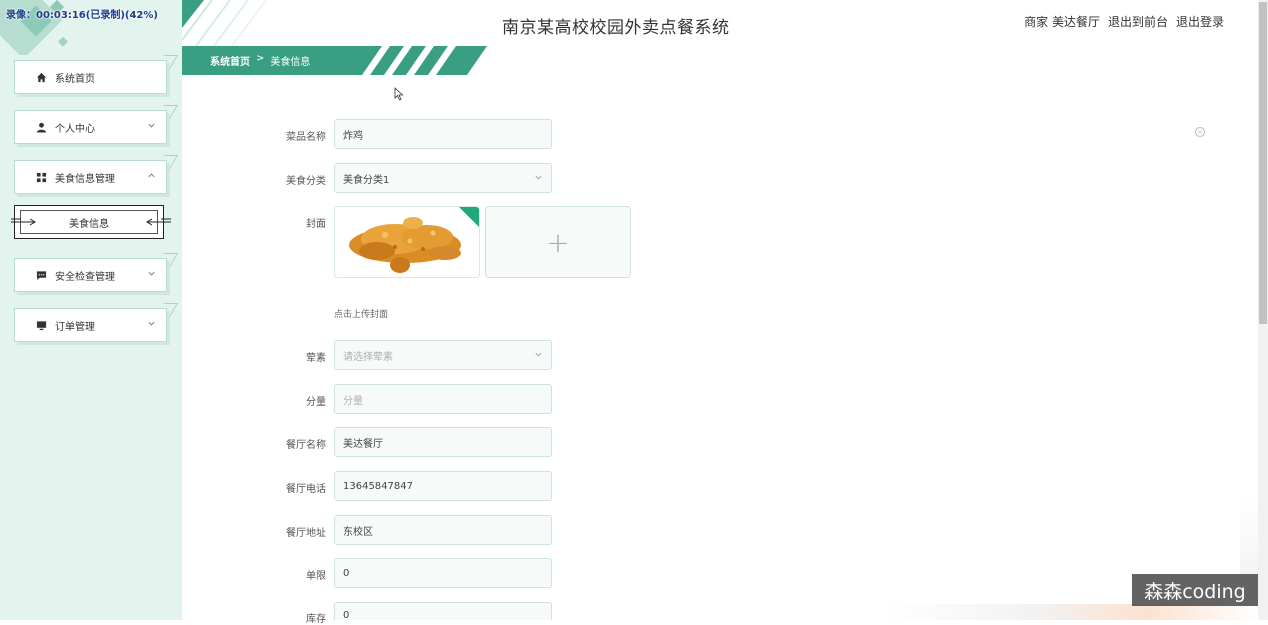 The image size is (1268, 625). What do you see at coordinates (158, 223) in the screenshot?
I see `arrow-right-icon` at bounding box center [158, 223].